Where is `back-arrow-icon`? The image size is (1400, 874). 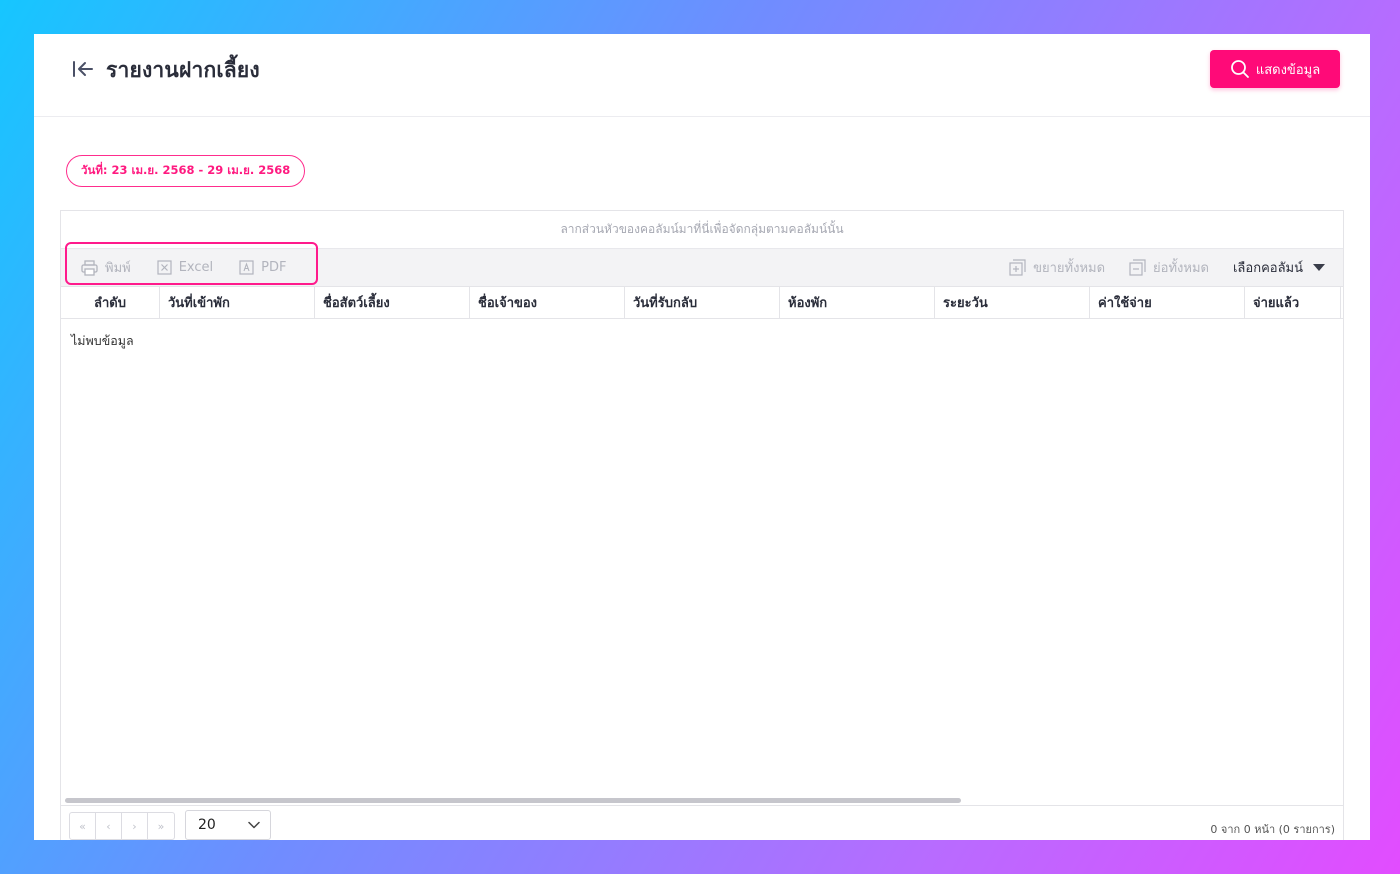 back-arrow-icon is located at coordinates (83, 69).